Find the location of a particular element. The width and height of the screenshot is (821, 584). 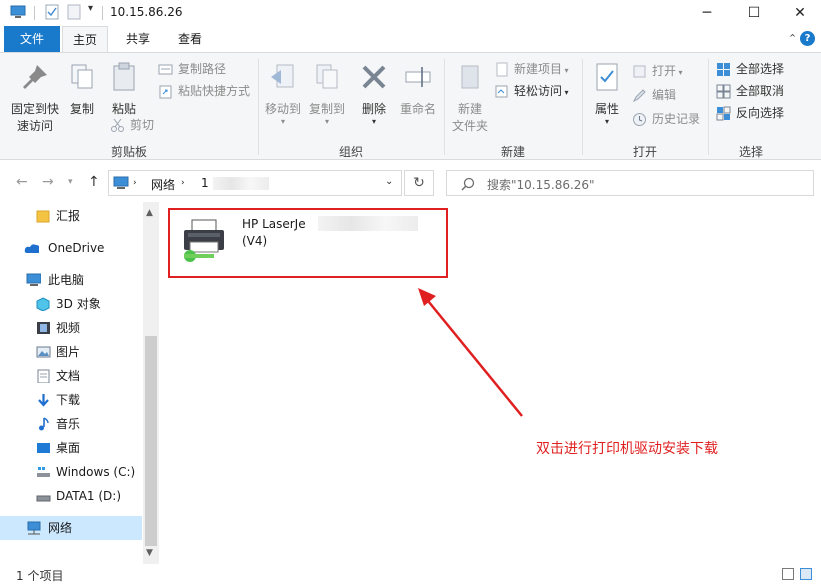

copy-icon is located at coordinates (82, 76).